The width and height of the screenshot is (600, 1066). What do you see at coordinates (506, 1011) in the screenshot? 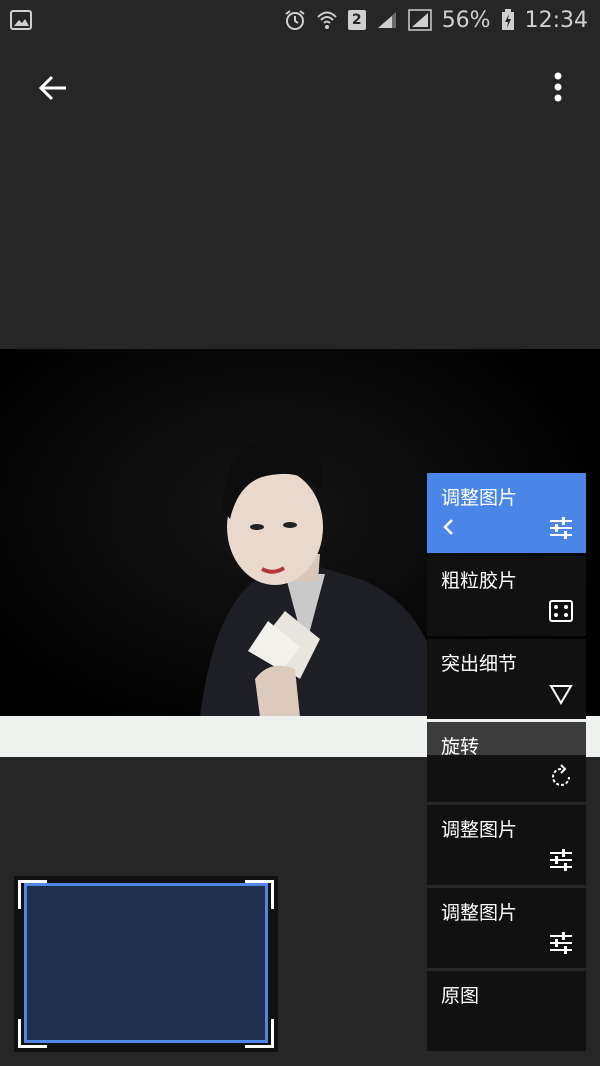
I see `menu-item-original: 原图` at bounding box center [506, 1011].